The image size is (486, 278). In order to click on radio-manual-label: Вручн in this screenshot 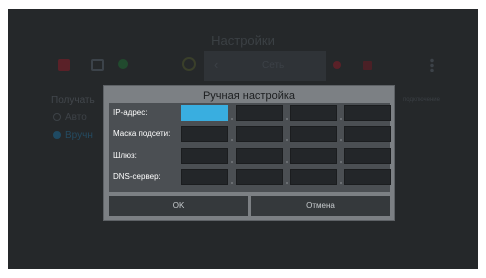, I will do `click(79, 135)`.